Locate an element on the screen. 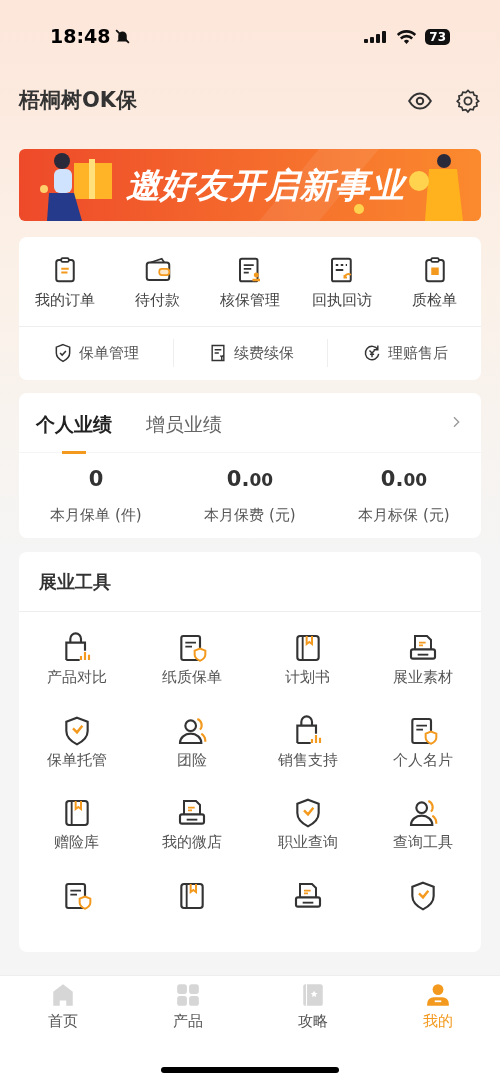  tool-shortcut: 纸质保单 is located at coordinates (192, 660).